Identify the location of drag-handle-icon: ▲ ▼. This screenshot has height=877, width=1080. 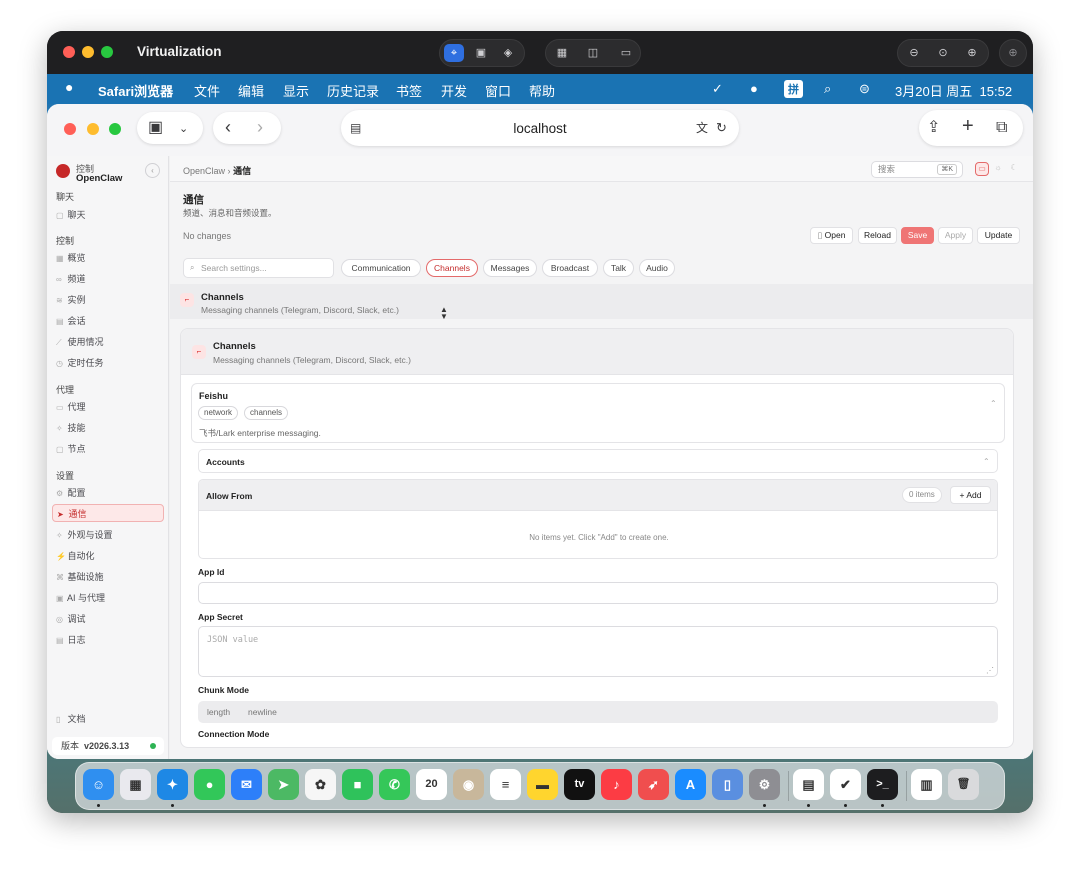
(444, 313).